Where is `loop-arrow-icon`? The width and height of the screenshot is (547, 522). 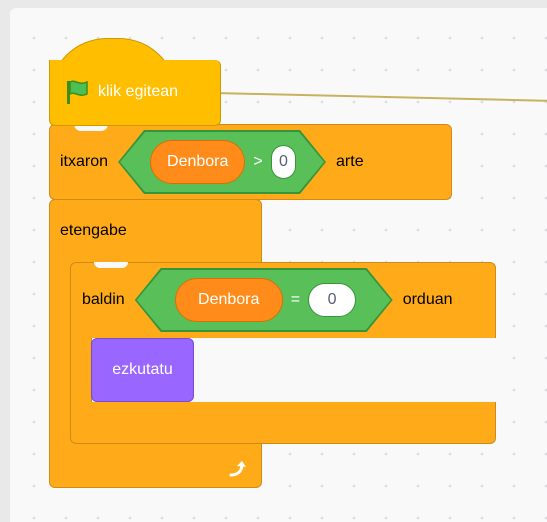
loop-arrow-icon is located at coordinates (237, 469).